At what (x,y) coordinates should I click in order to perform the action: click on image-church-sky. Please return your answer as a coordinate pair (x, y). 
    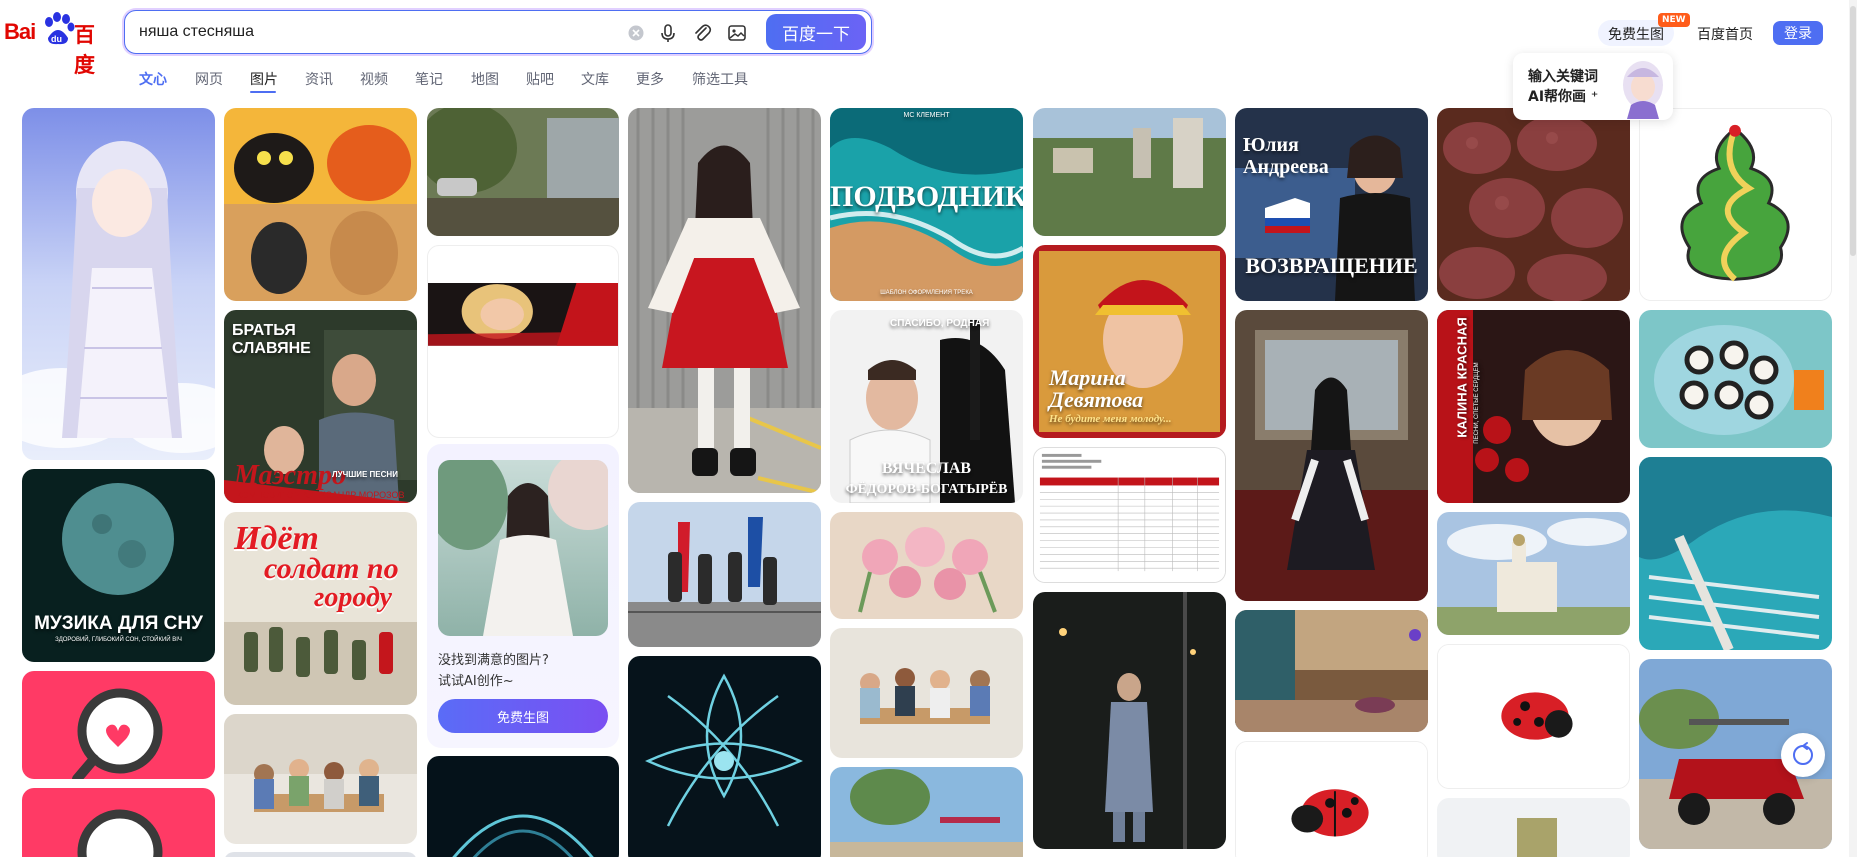
    Looking at the image, I should click on (1533, 573).